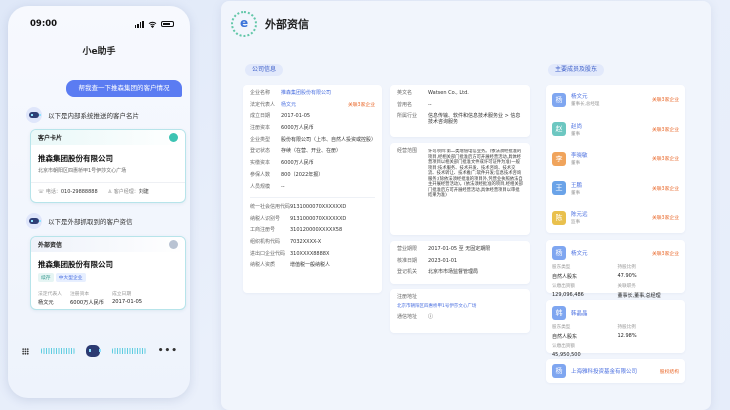 Image resolution: width=730 pixels, height=410 pixels. I want to click on member-row: 赵赵尚 董事 关联3家企业, so click(615, 130).